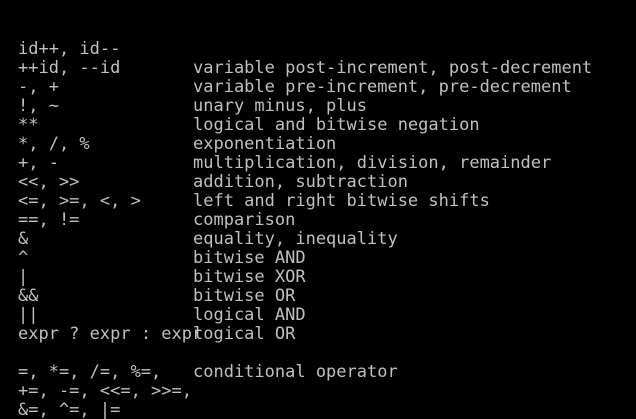  Describe the element at coordinates (318, 363) in the screenshot. I see `table-row: =, *=, /=, %=,` at that location.